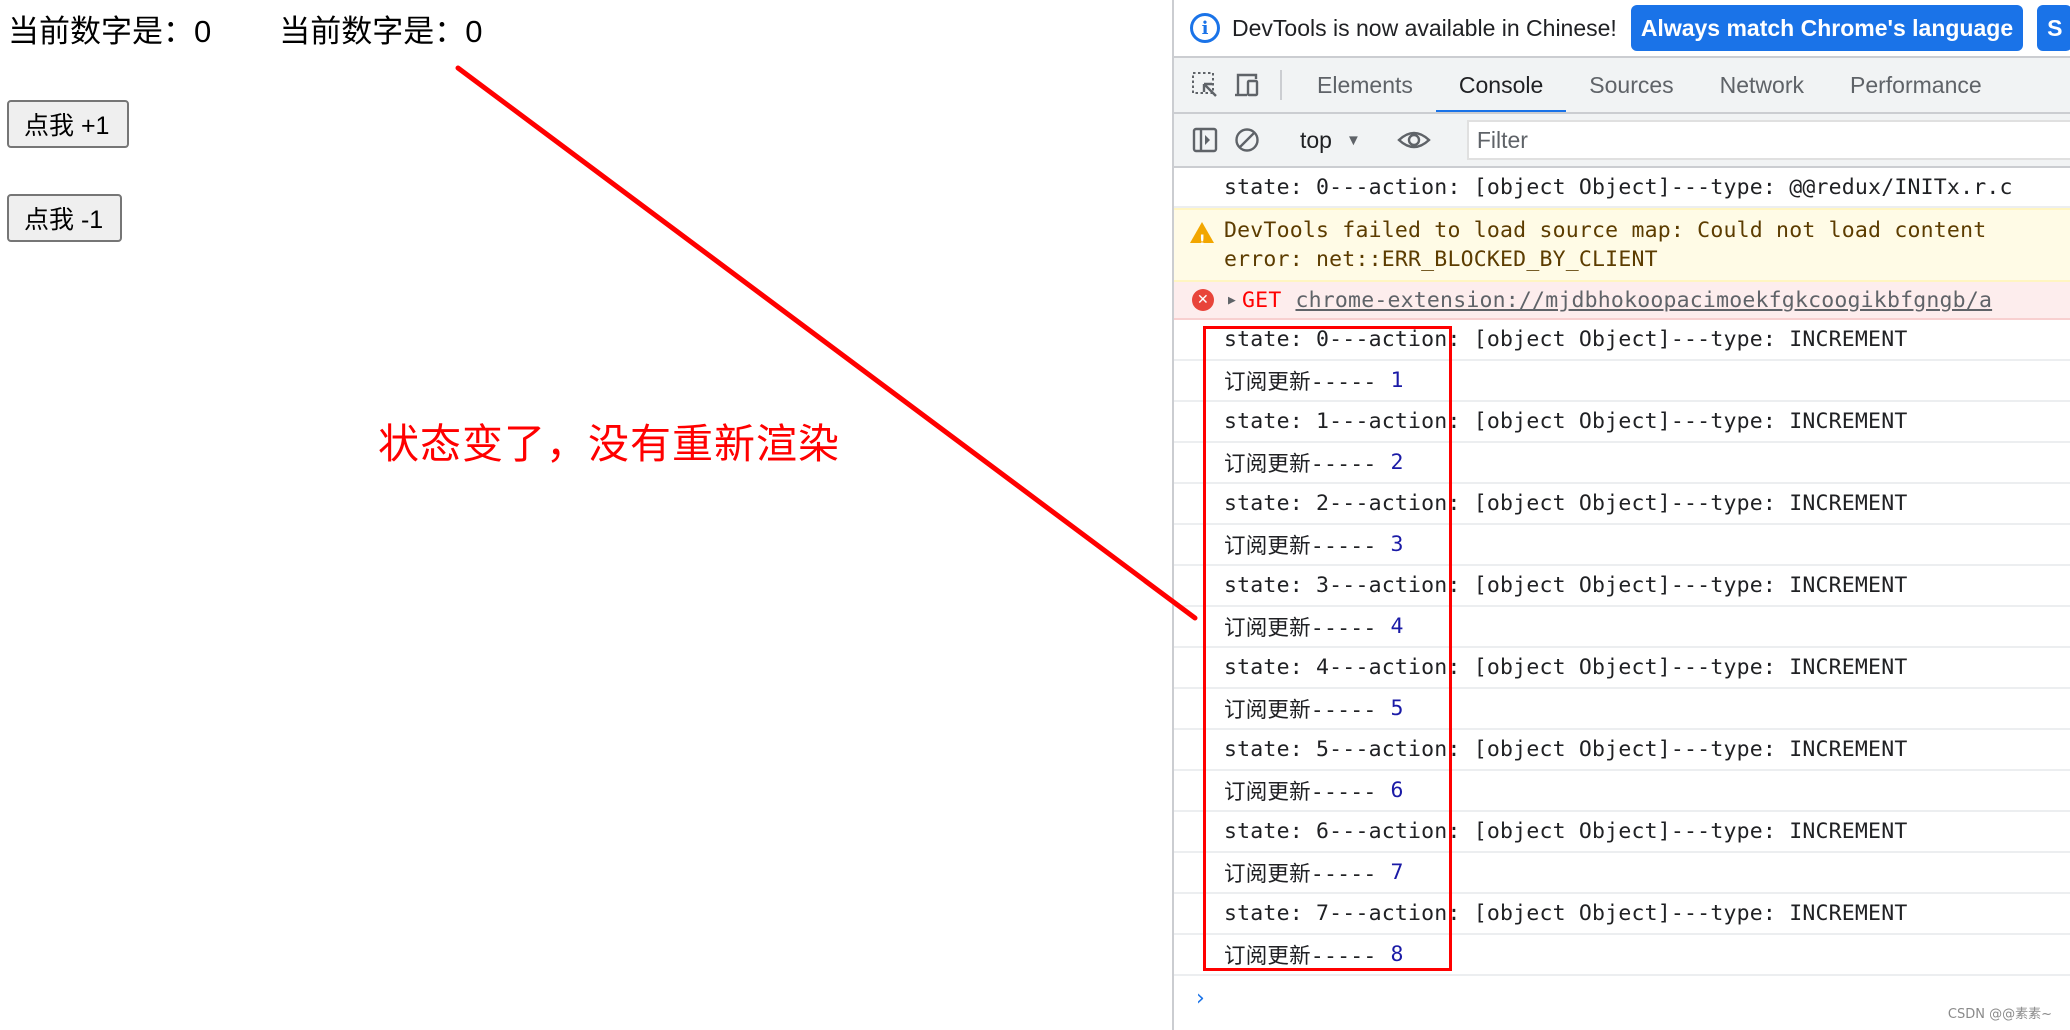 This screenshot has width=2070, height=1030. What do you see at coordinates (1202, 235) in the screenshot?
I see `warning-icon: !` at bounding box center [1202, 235].